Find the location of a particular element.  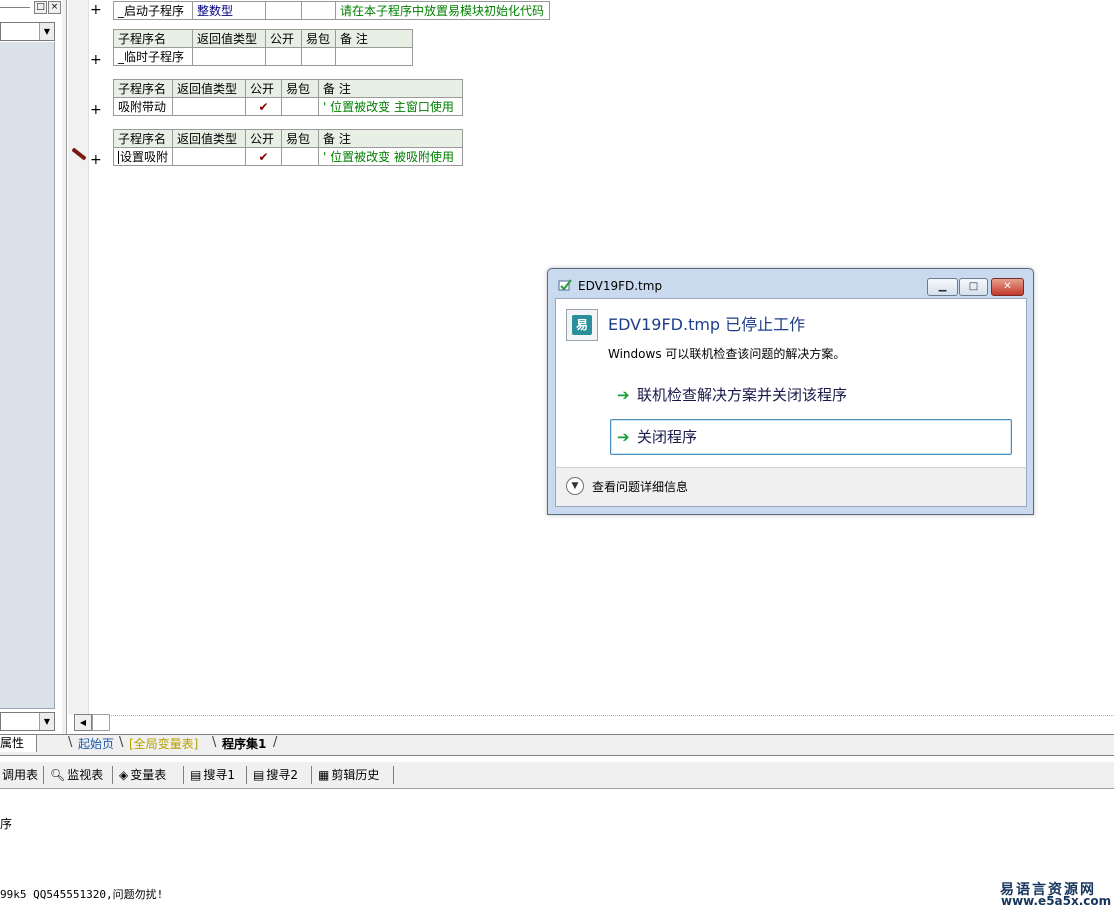

tab-call-table: 调用表 is located at coordinates (20, 775).